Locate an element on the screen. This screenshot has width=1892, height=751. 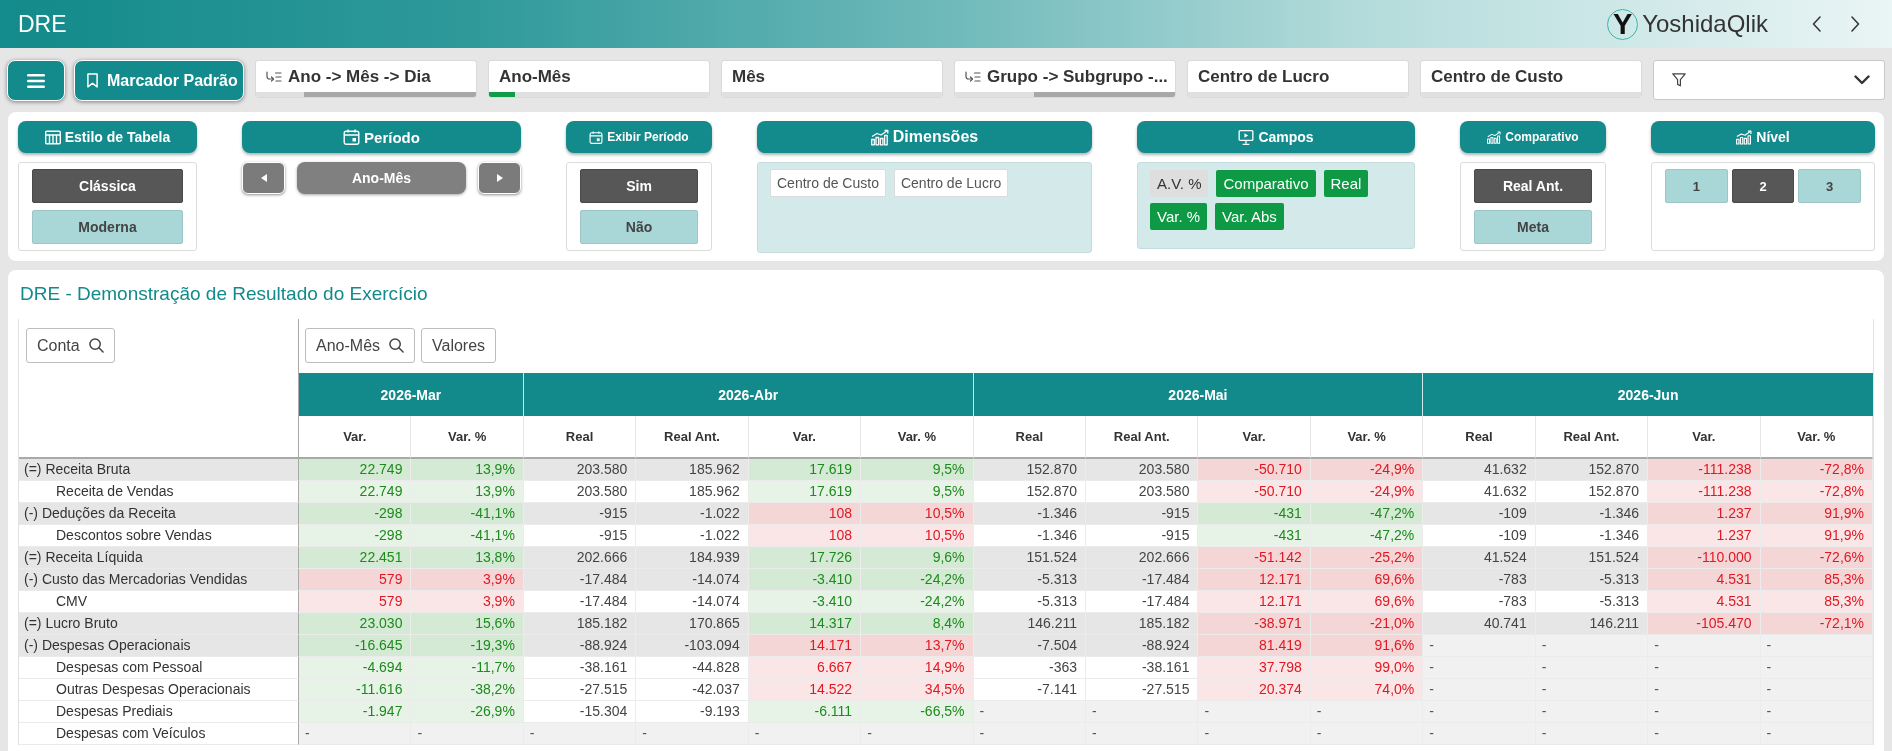
table-cell: -109 is located at coordinates (1479, 536).